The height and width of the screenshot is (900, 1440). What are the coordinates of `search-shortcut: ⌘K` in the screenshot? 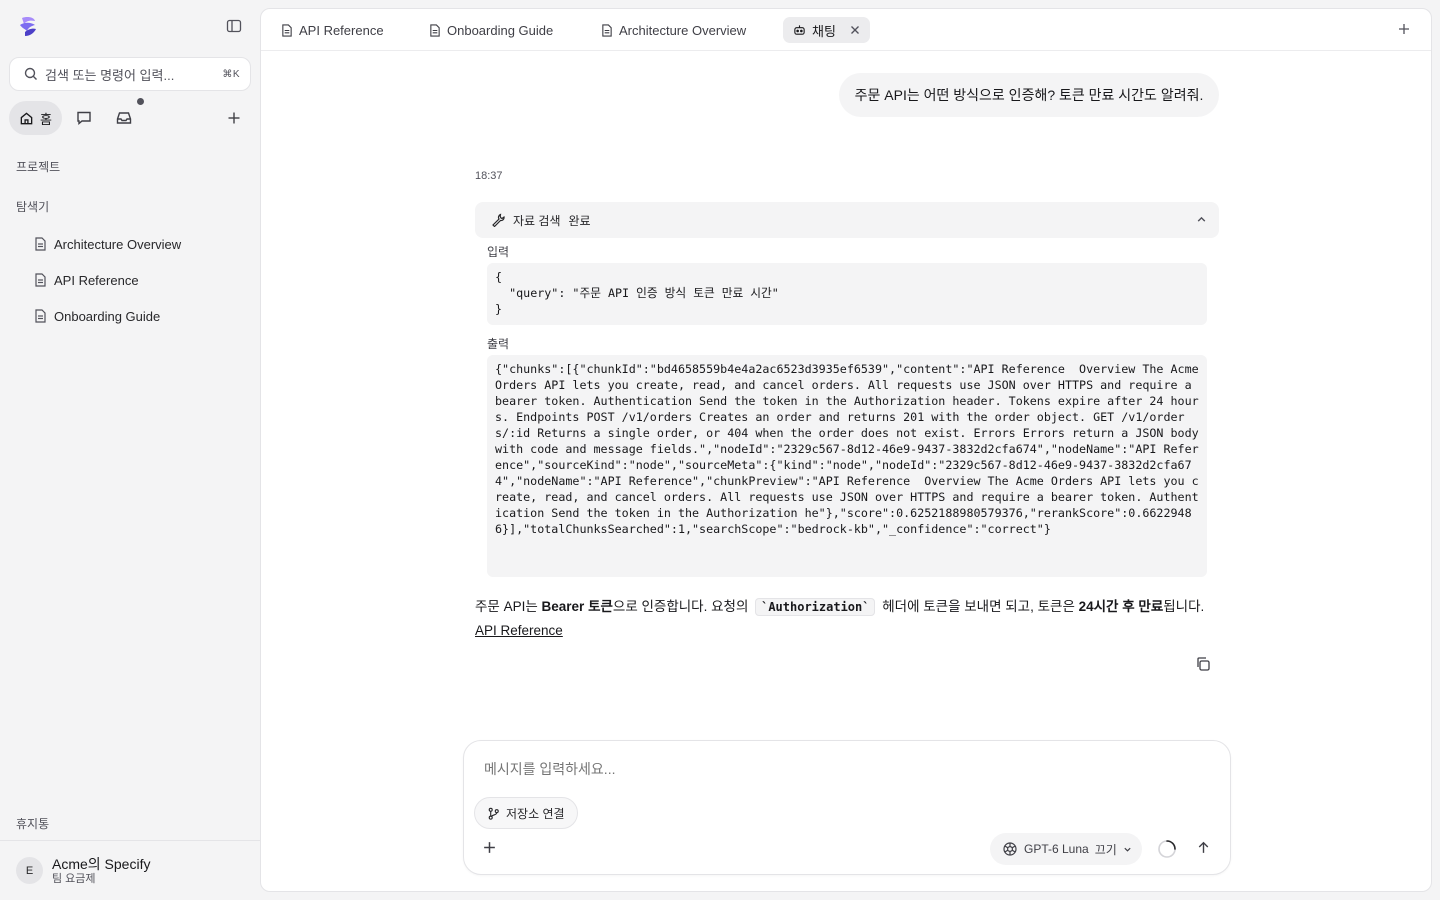 It's located at (231, 74).